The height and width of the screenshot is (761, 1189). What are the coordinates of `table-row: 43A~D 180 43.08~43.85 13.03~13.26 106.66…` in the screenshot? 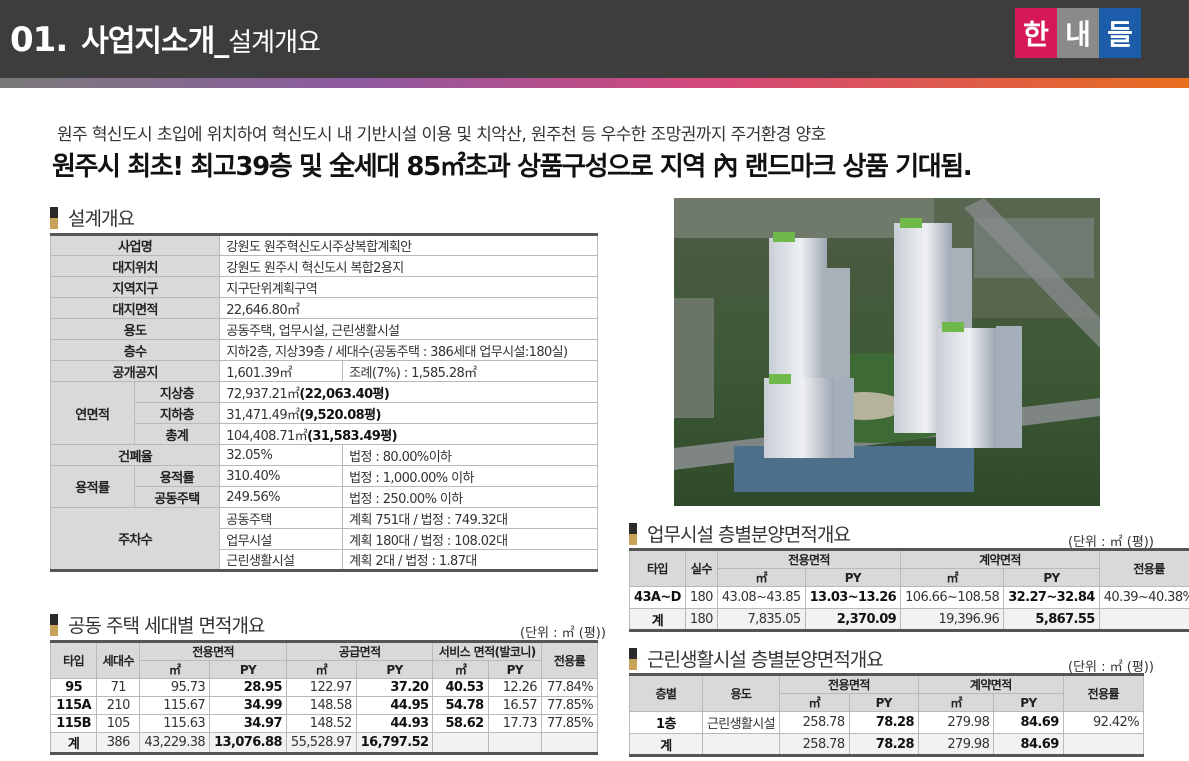 It's located at (909, 597).